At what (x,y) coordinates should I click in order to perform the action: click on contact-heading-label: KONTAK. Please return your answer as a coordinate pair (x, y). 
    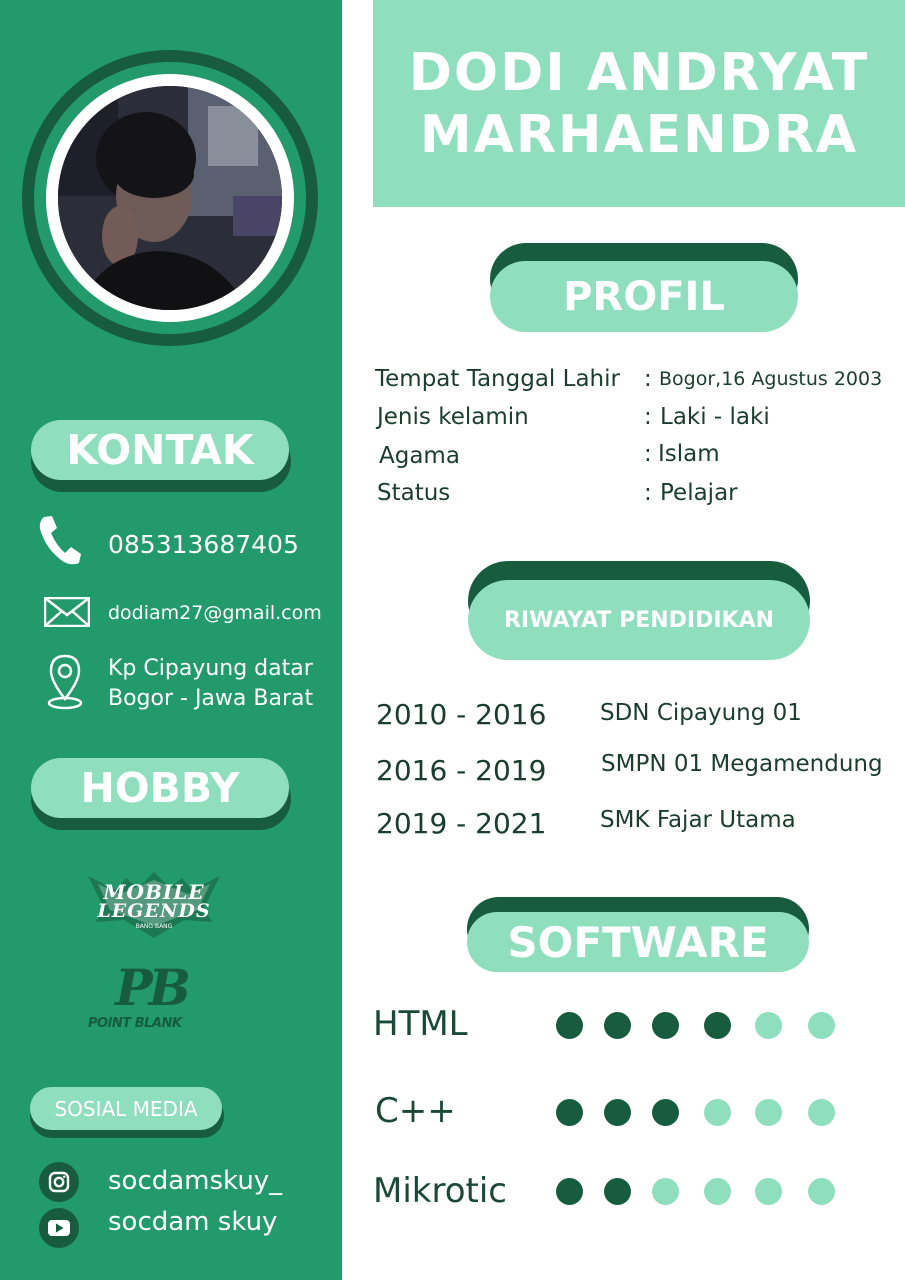
    Looking at the image, I should click on (160, 450).